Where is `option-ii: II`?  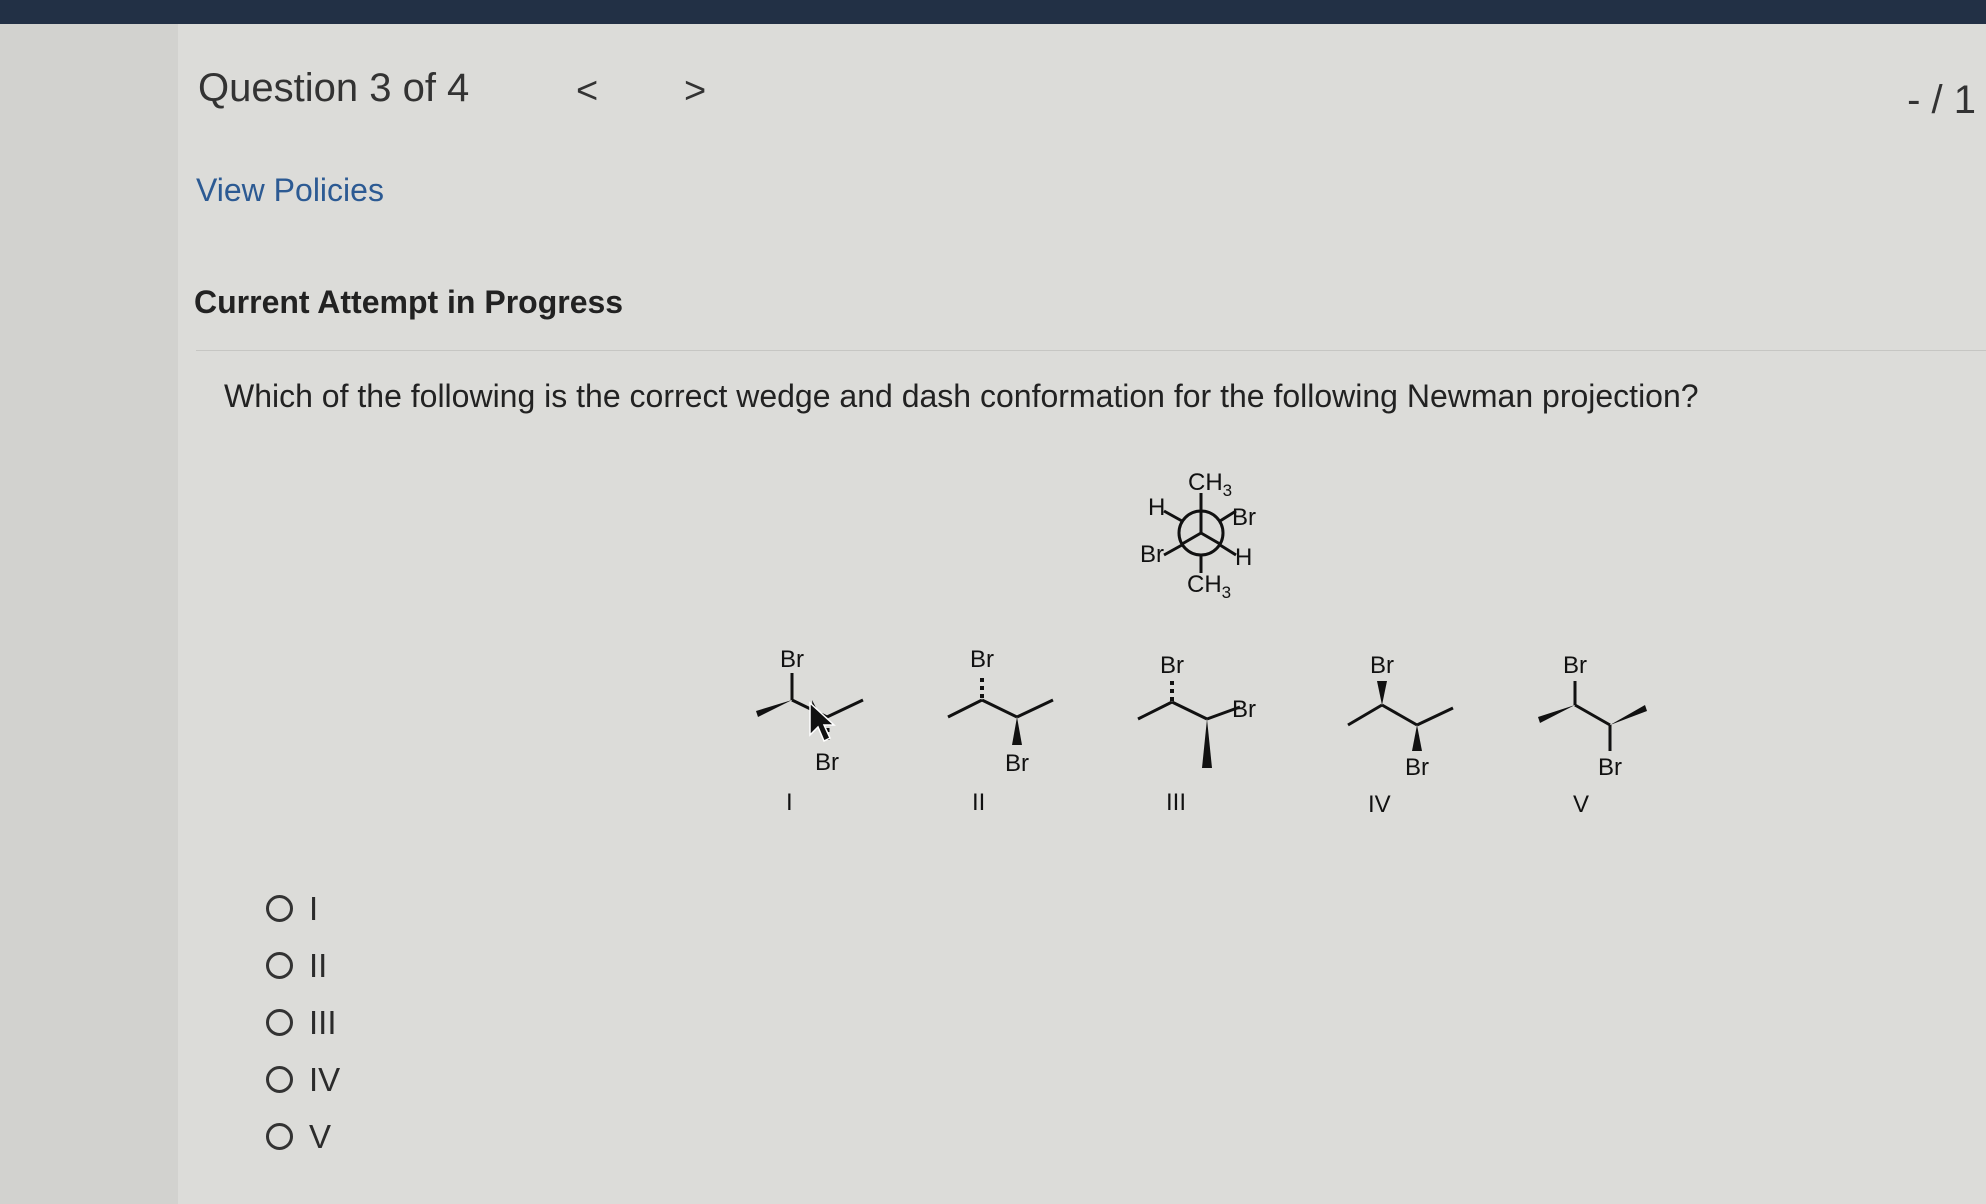
option-ii: II is located at coordinates (303, 965).